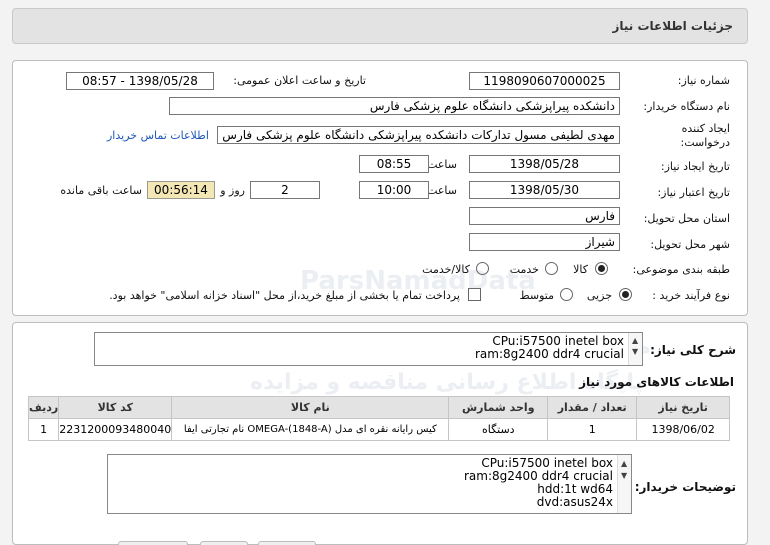 The image size is (770, 545). I want to click on category-service-label: خدمت, so click(524, 269).